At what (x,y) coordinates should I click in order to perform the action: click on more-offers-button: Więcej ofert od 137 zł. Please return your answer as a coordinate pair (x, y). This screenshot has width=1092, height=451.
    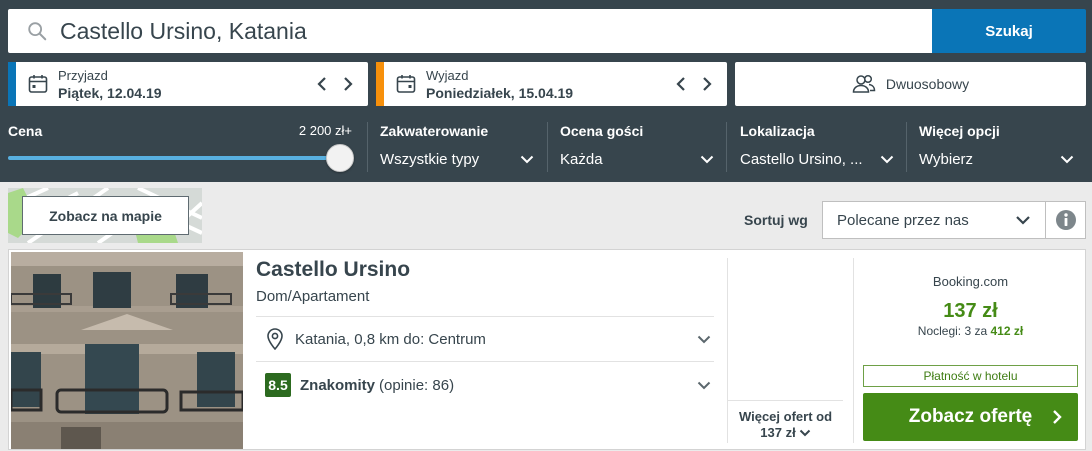
    Looking at the image, I should click on (785, 423).